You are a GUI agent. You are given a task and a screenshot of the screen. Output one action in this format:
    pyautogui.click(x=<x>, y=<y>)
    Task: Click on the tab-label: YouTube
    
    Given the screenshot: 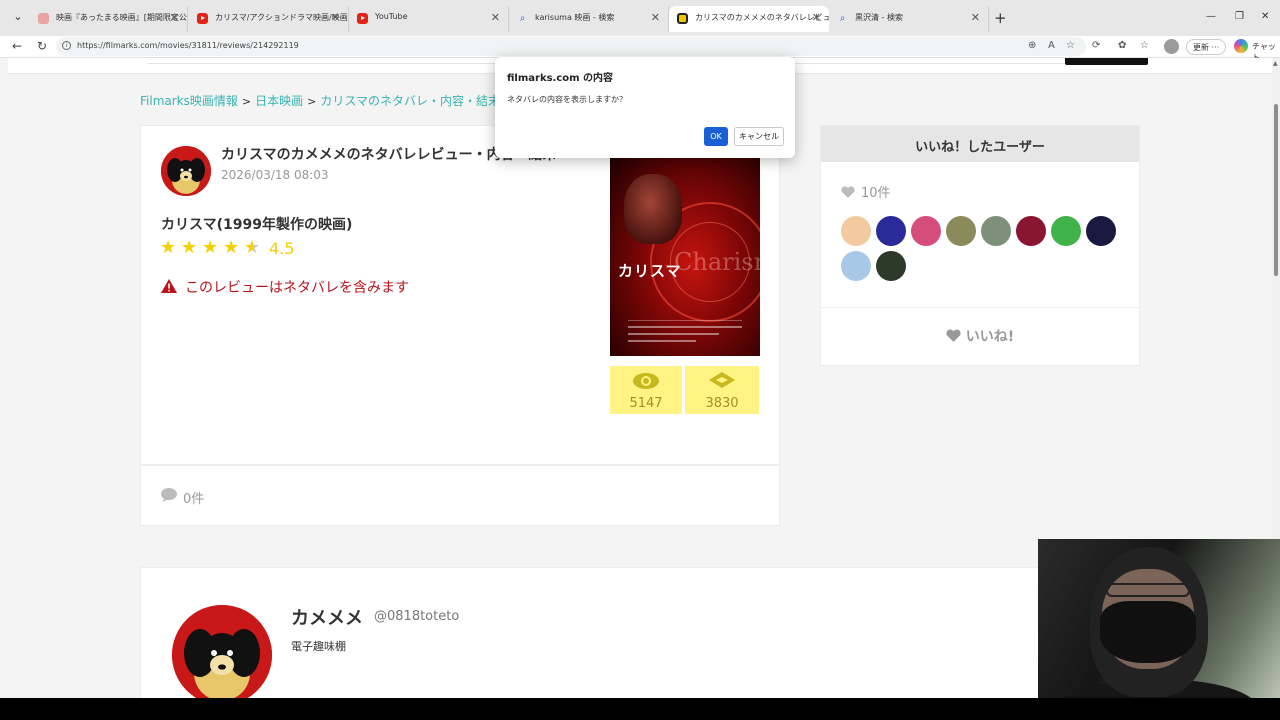 What is the action you would take?
    pyautogui.click(x=391, y=16)
    